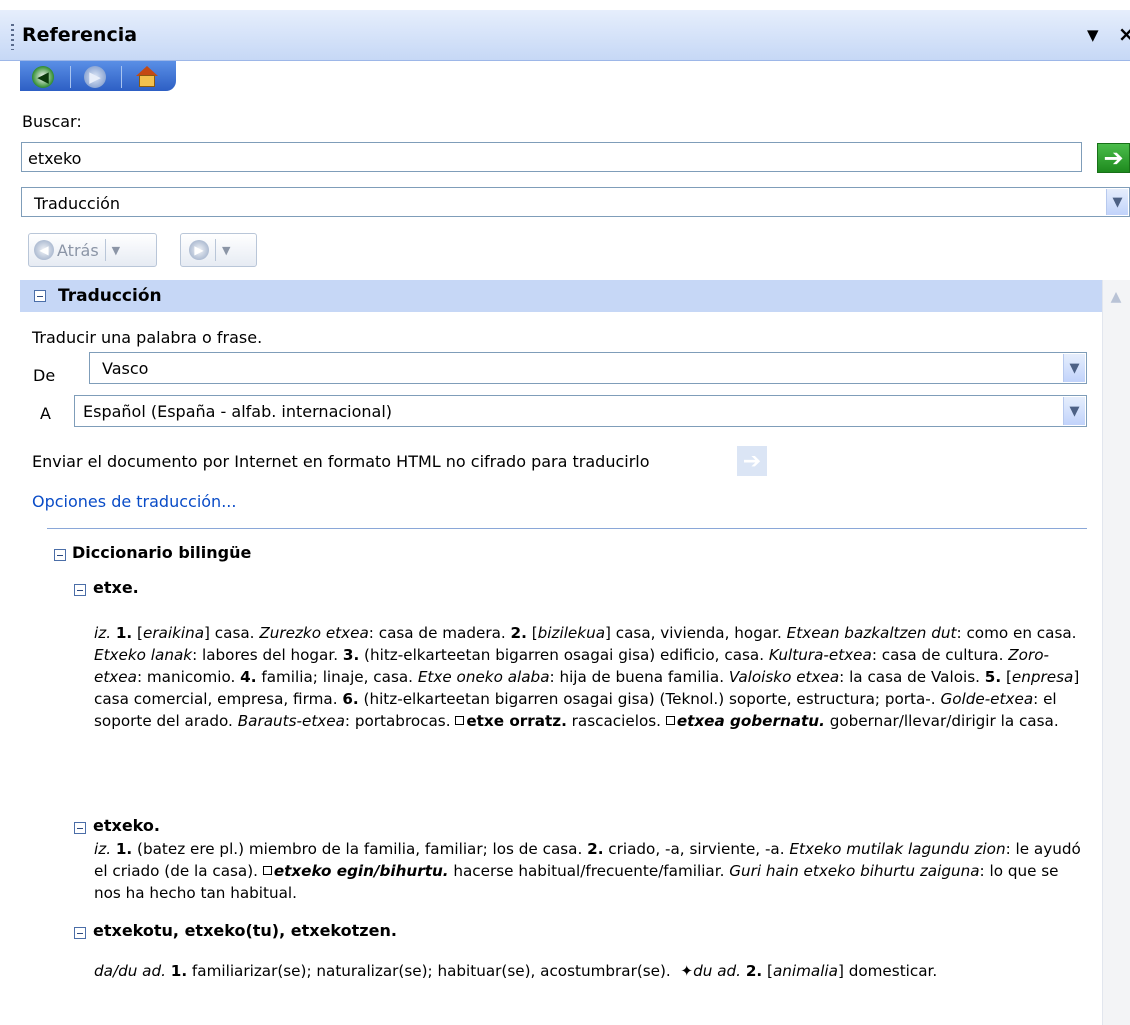  What do you see at coordinates (575, 202) in the screenshot?
I see `service-select: Traducción ▼` at bounding box center [575, 202].